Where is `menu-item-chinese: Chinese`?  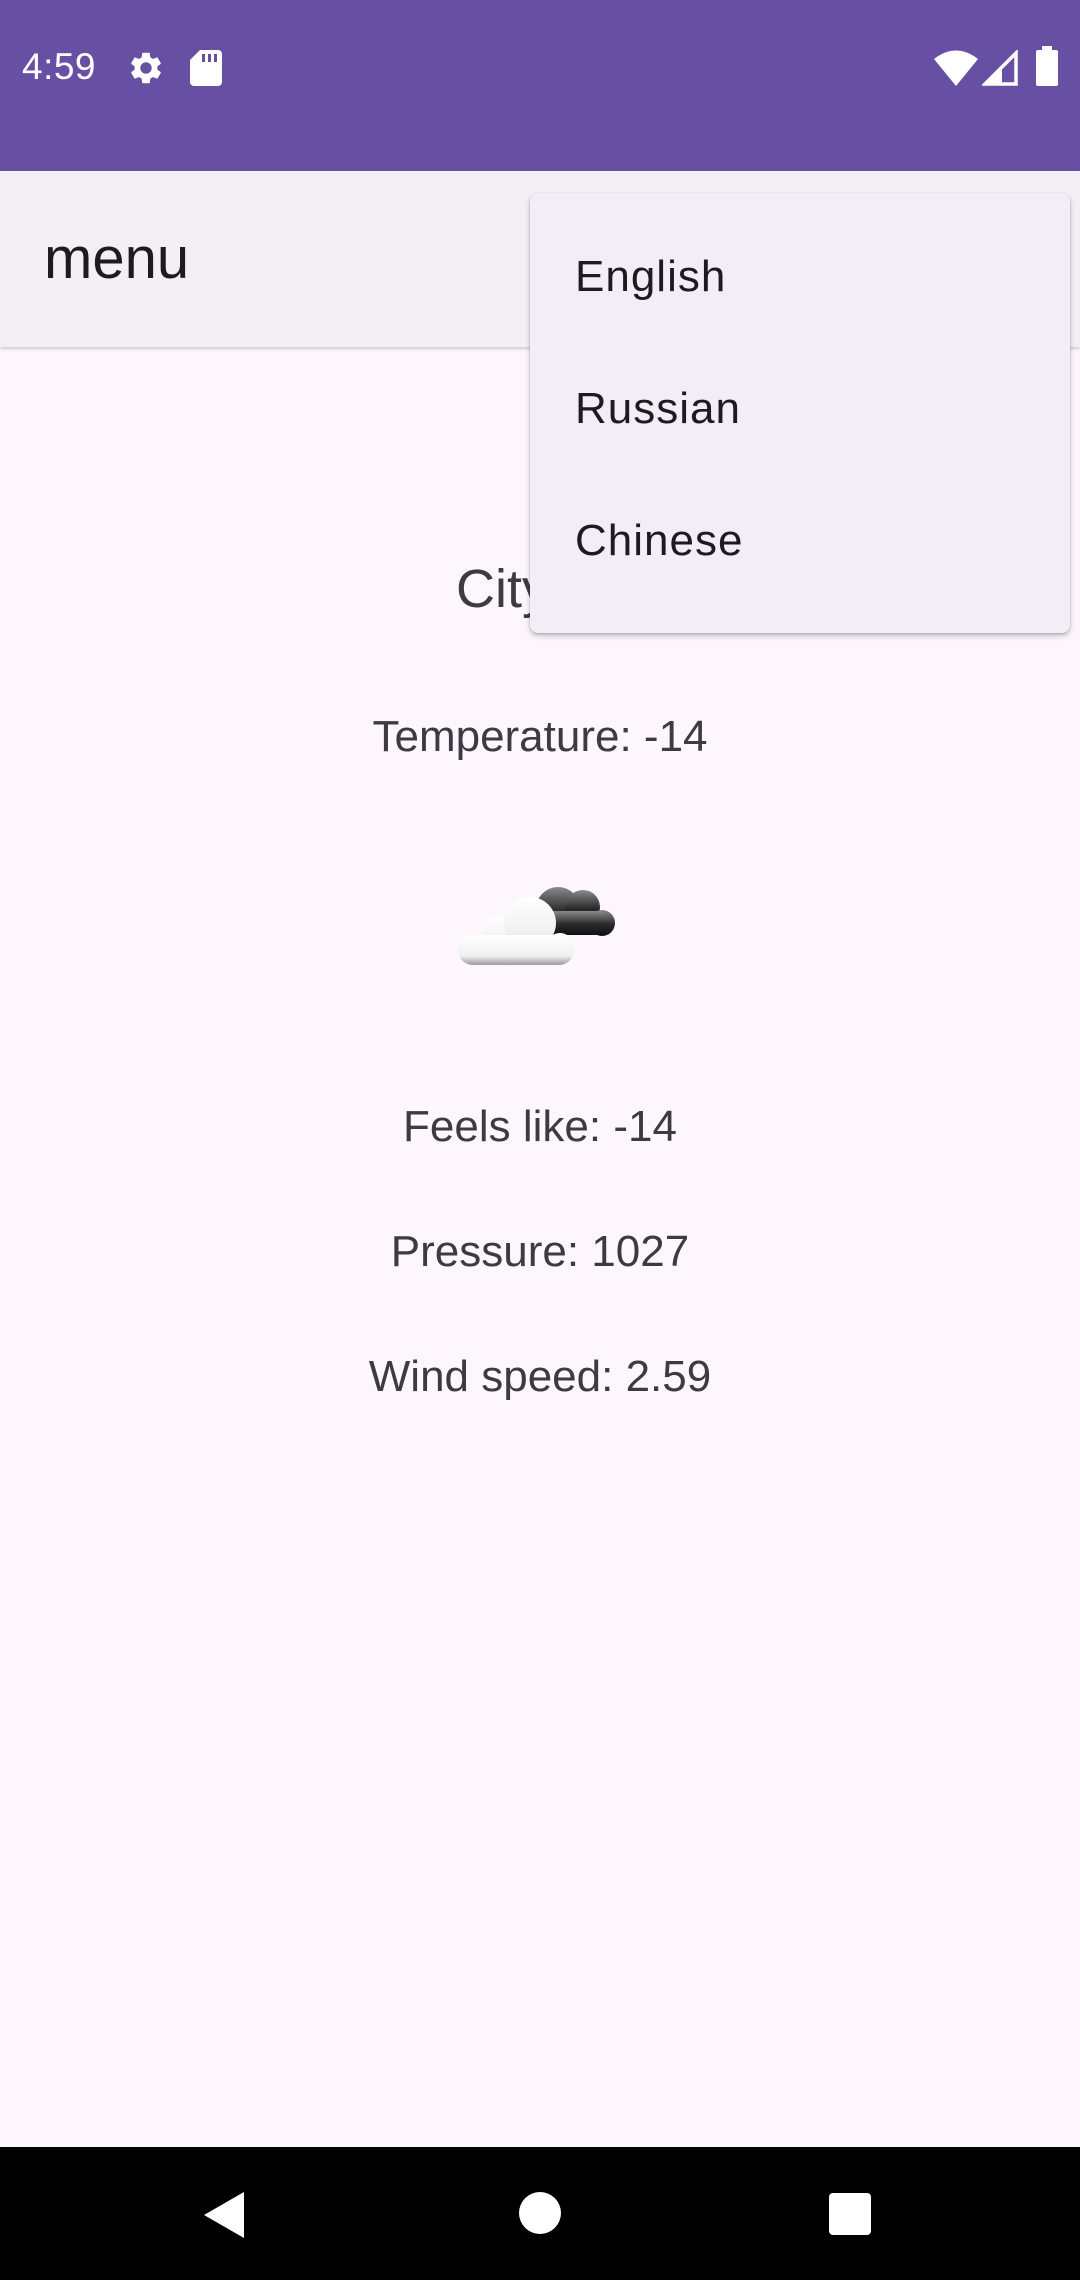
menu-item-chinese: Chinese is located at coordinates (800, 541).